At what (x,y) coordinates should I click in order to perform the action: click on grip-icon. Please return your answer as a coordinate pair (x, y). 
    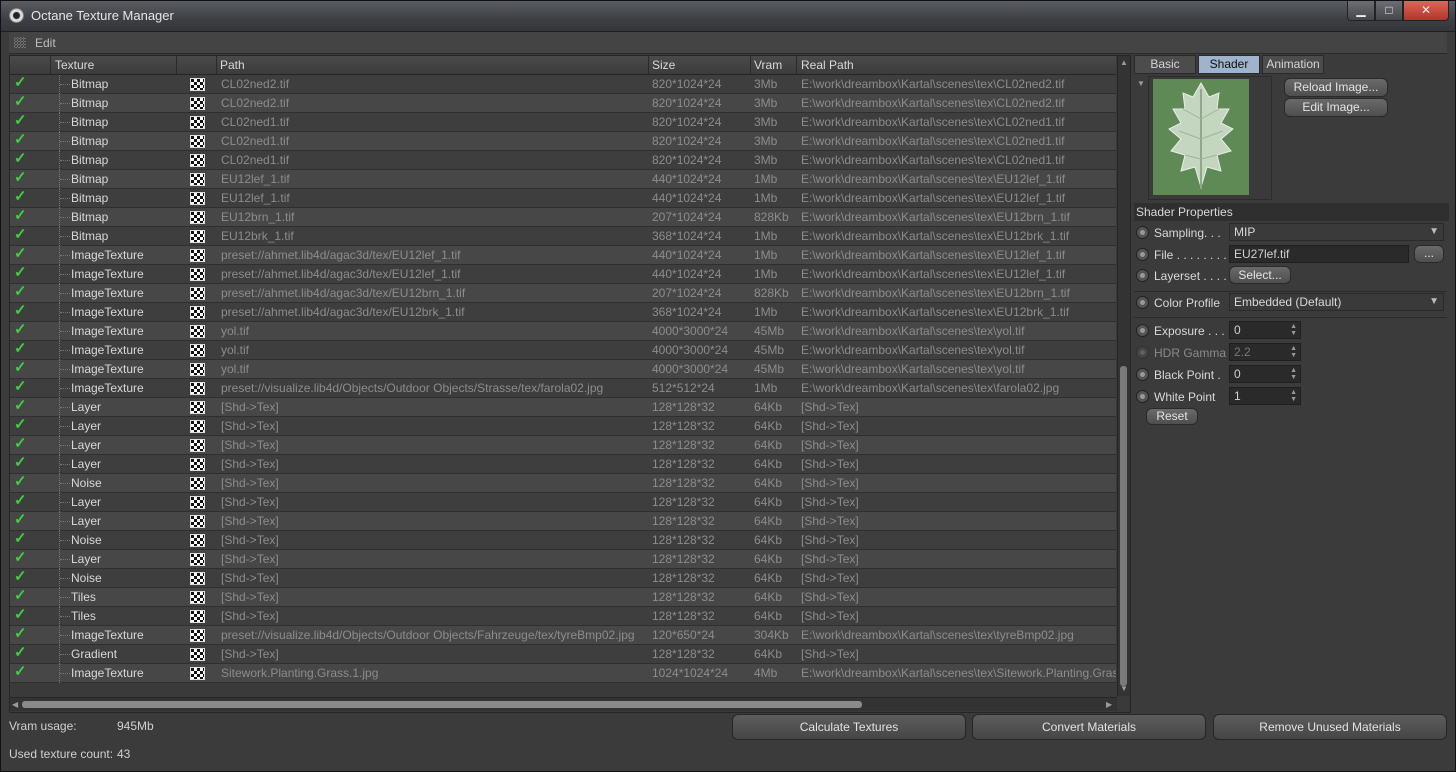
    Looking at the image, I should click on (20, 42).